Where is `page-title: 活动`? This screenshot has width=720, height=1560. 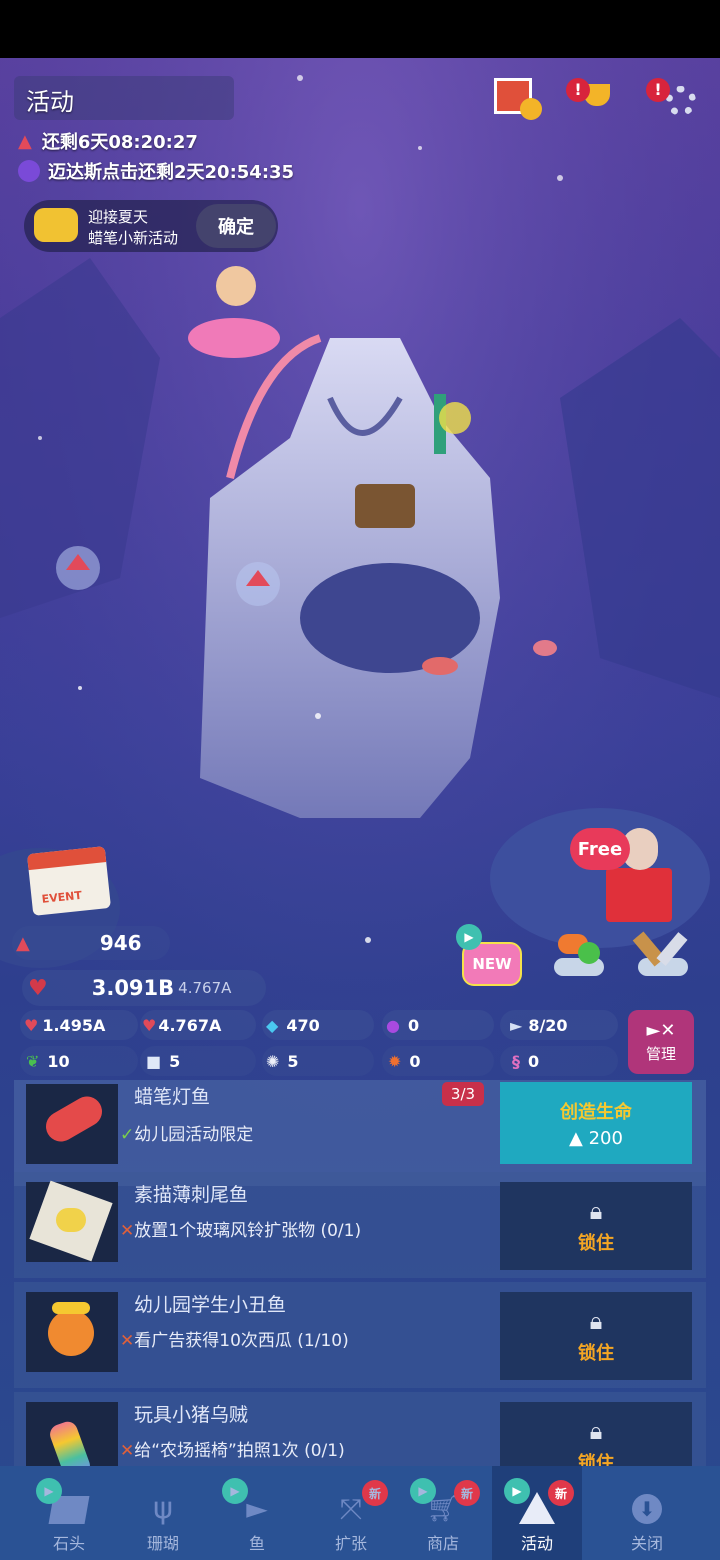
page-title: 活动 is located at coordinates (50, 102).